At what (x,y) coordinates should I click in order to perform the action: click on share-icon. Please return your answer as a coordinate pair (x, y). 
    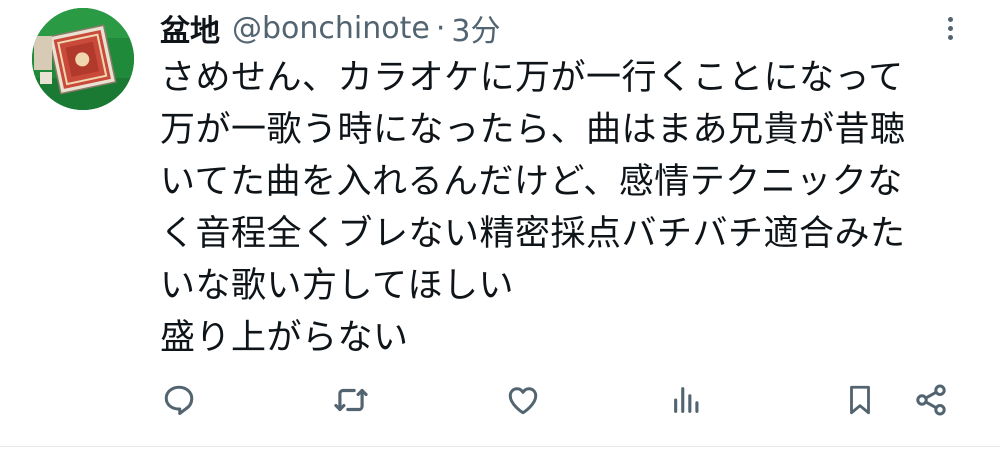
    Looking at the image, I should click on (931, 400).